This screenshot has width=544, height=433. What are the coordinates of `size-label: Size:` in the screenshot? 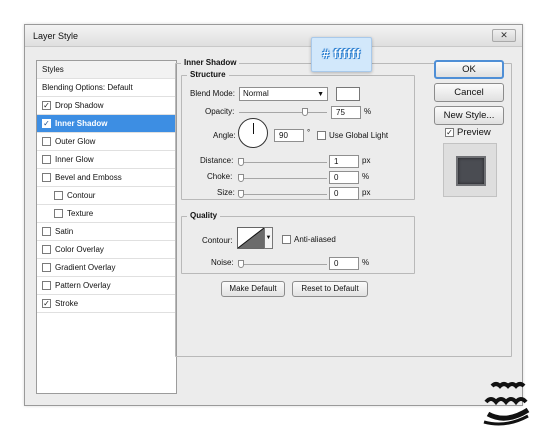 It's located at (226, 192).